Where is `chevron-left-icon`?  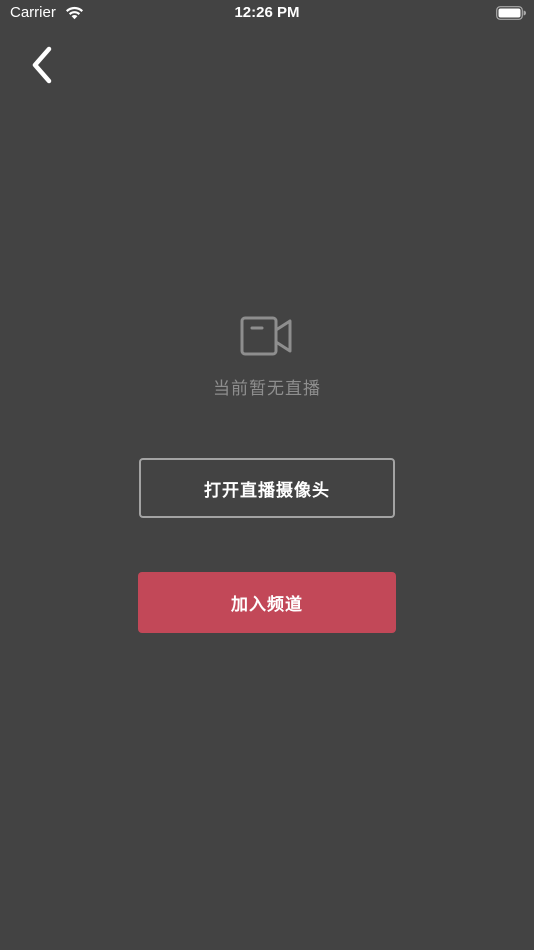
chevron-left-icon is located at coordinates (42, 65).